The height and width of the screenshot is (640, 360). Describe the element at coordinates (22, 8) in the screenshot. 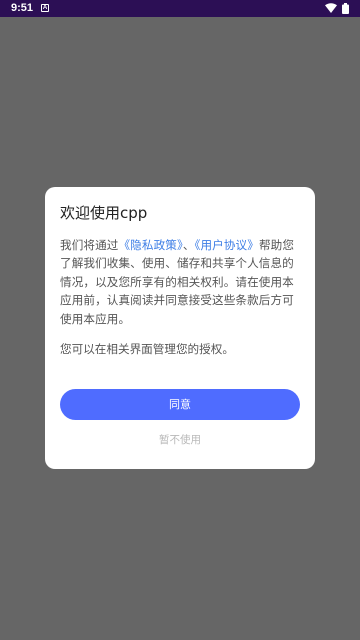

I see `status-time: 9:51` at that location.